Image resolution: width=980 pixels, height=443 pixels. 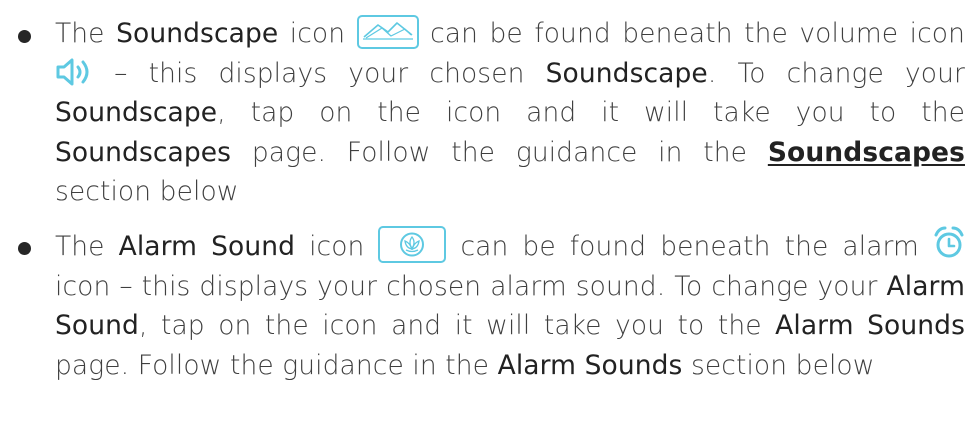 What do you see at coordinates (691, 33) in the screenshot?
I see `text-segment: can be found beneath the volume icon` at bounding box center [691, 33].